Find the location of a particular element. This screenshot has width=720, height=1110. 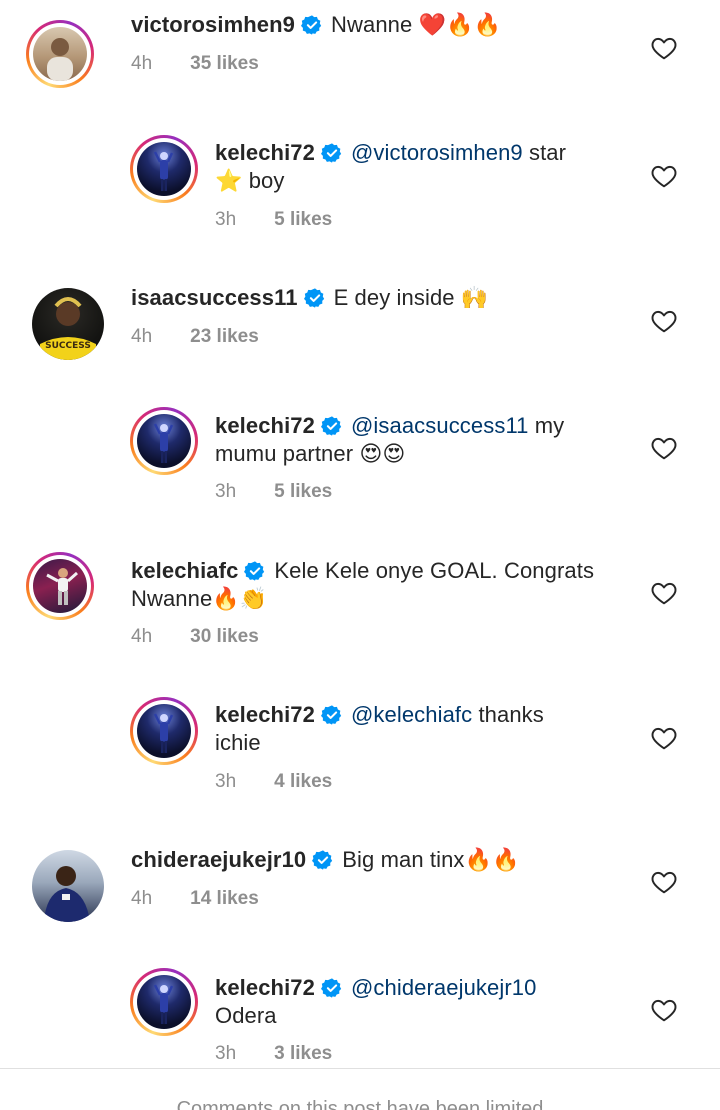

comment-body-cont: Odera is located at coordinates (246, 1015).